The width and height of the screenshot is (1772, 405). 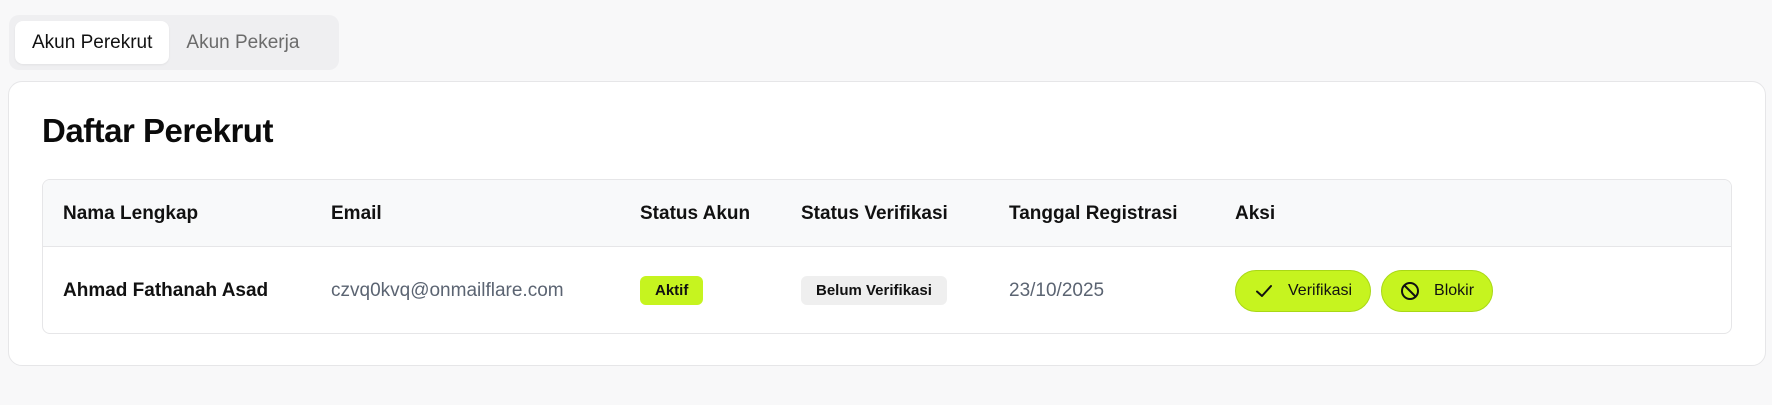 I want to click on block-button-label: Blokir, so click(x=1454, y=290).